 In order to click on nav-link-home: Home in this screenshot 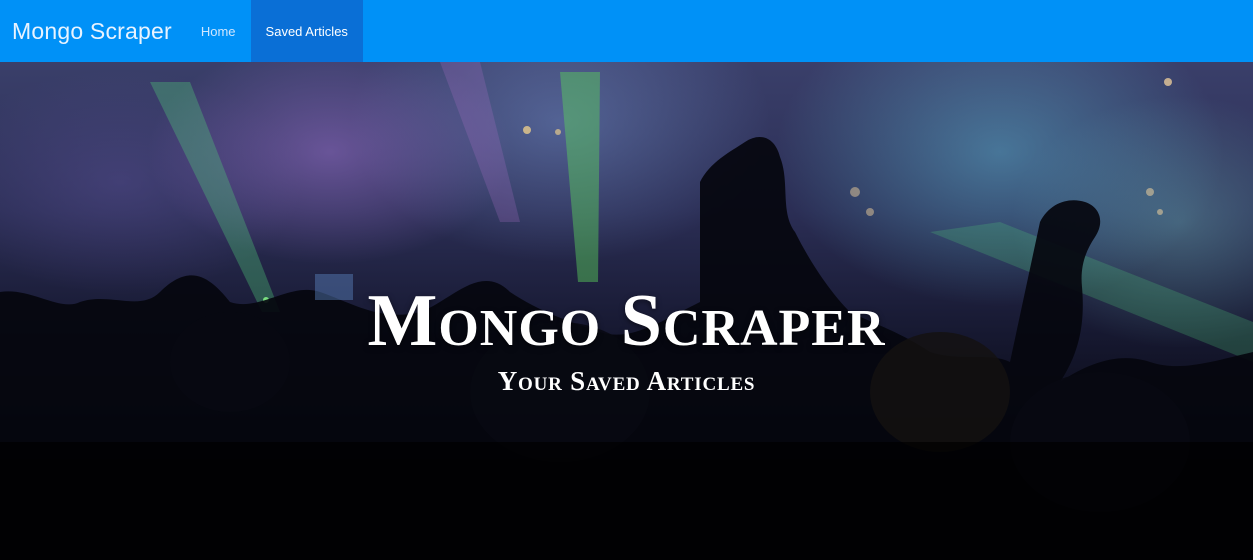, I will do `click(218, 31)`.